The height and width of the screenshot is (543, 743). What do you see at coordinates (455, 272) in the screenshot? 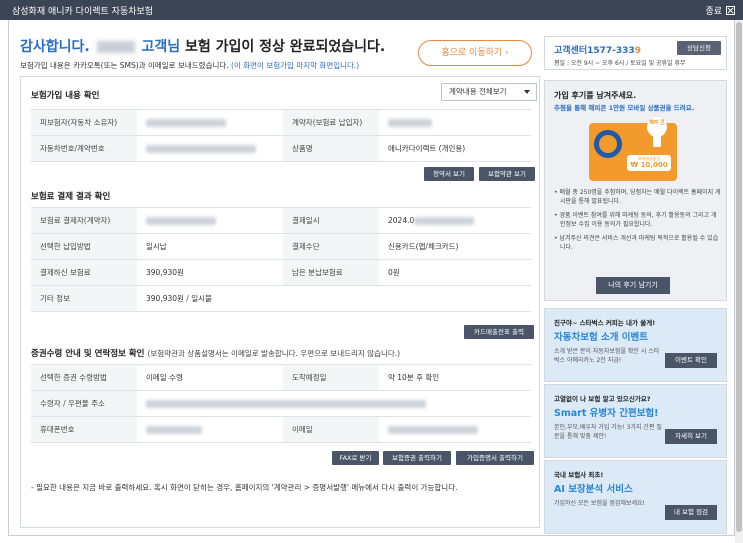
I see `cell-value: 0원` at bounding box center [455, 272].